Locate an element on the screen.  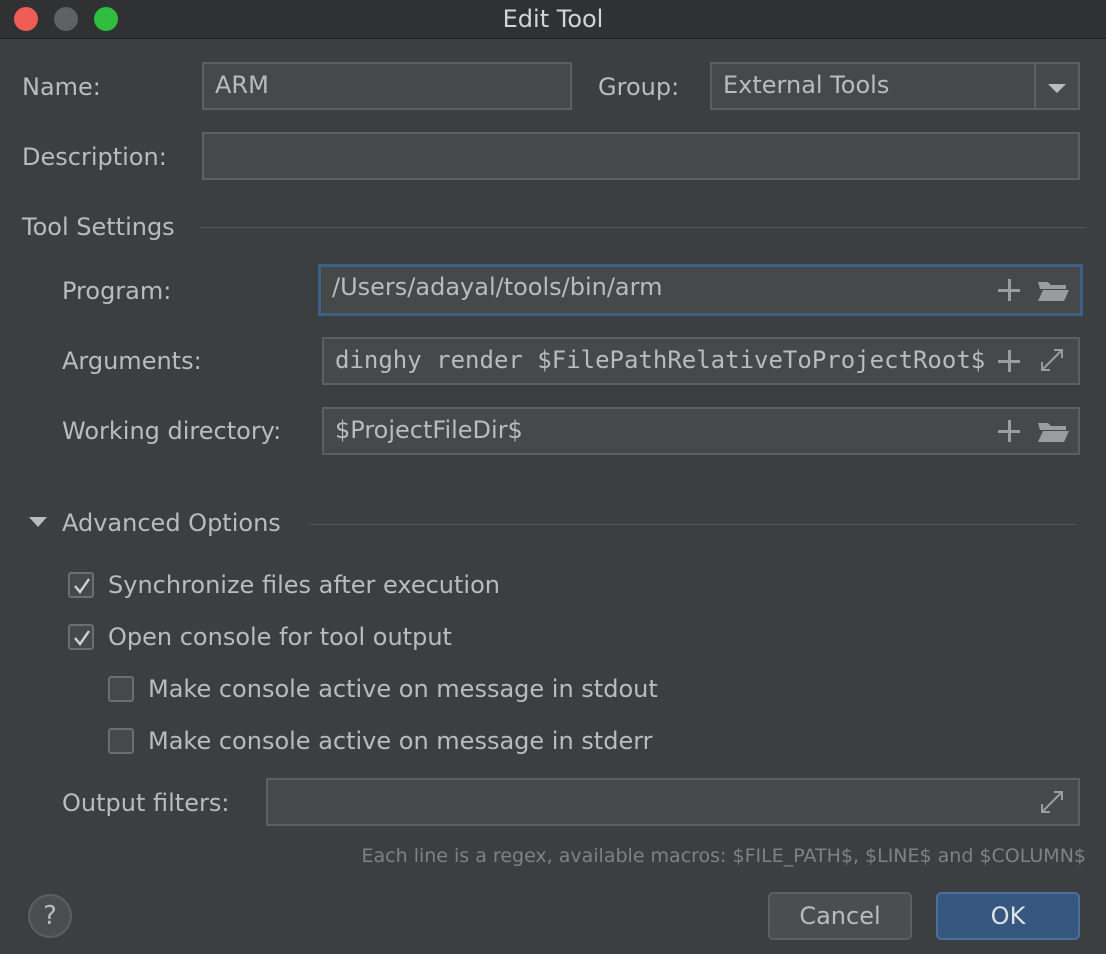
group-select: External Tools is located at coordinates (895, 86).